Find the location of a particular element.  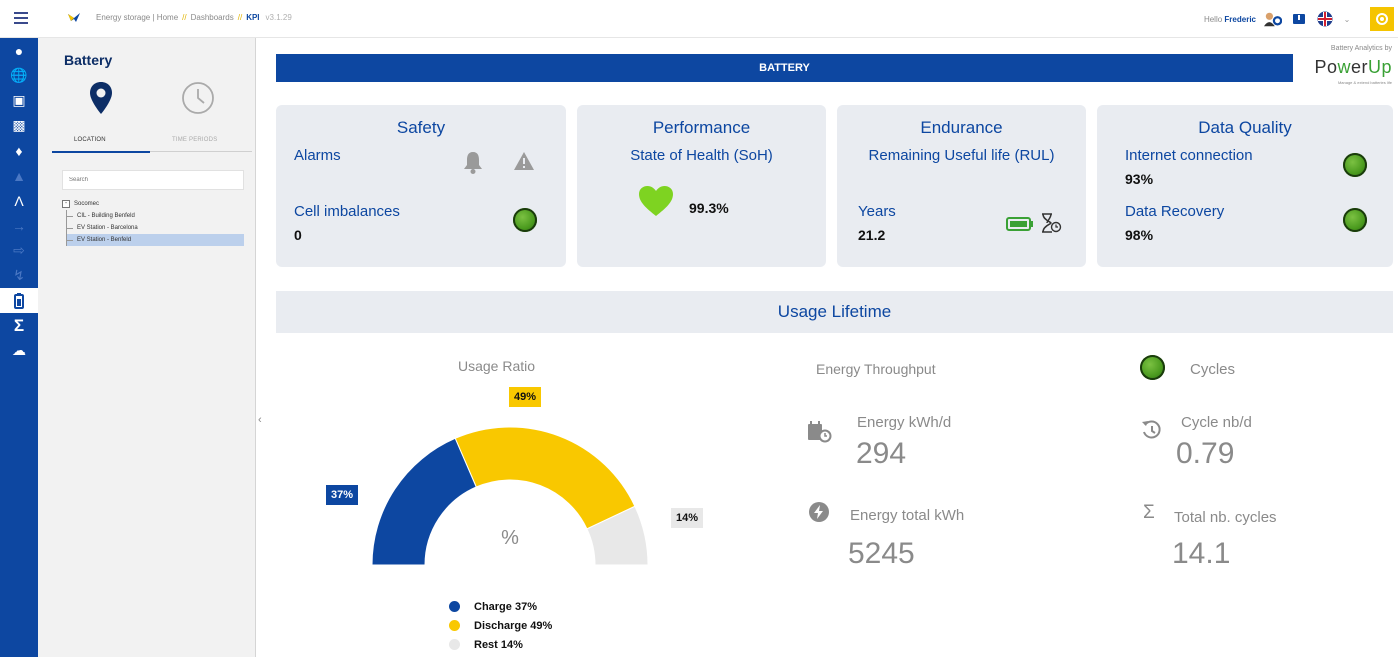

performance-card: Performance State of Health (SoH) 99.3% is located at coordinates (701, 186).